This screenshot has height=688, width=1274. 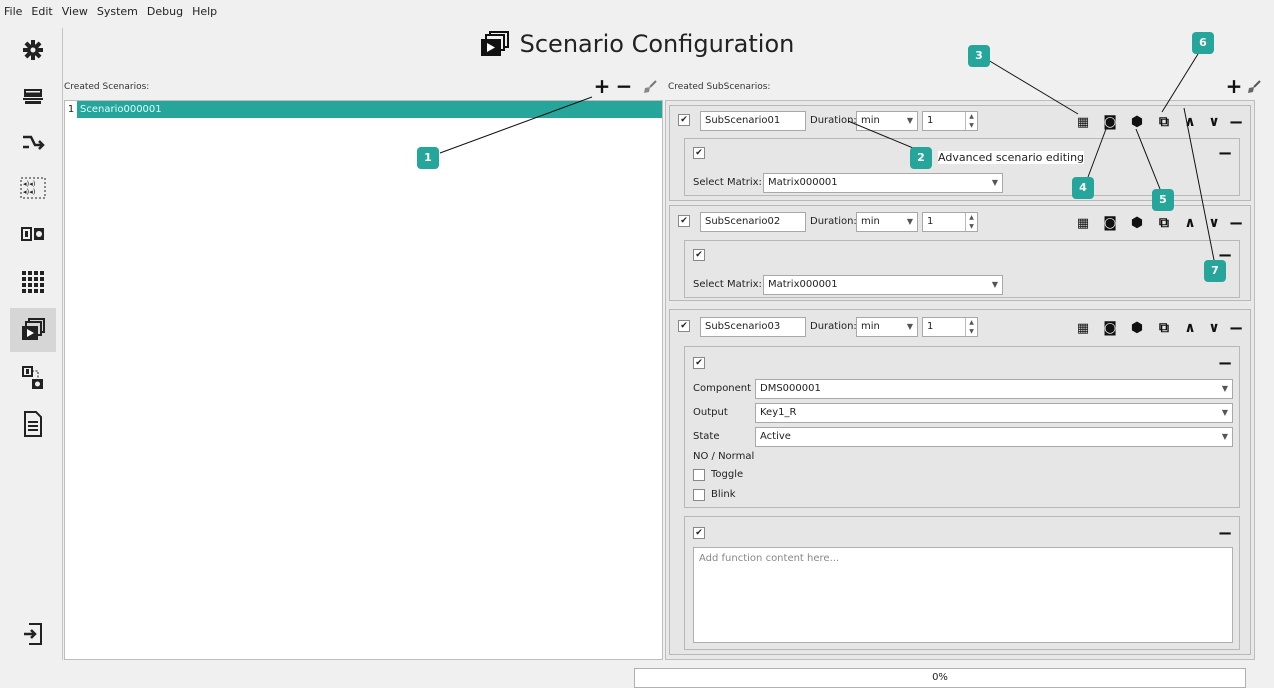 What do you see at coordinates (724, 456) in the screenshot?
I see `mode-label: NO / Normal` at bounding box center [724, 456].